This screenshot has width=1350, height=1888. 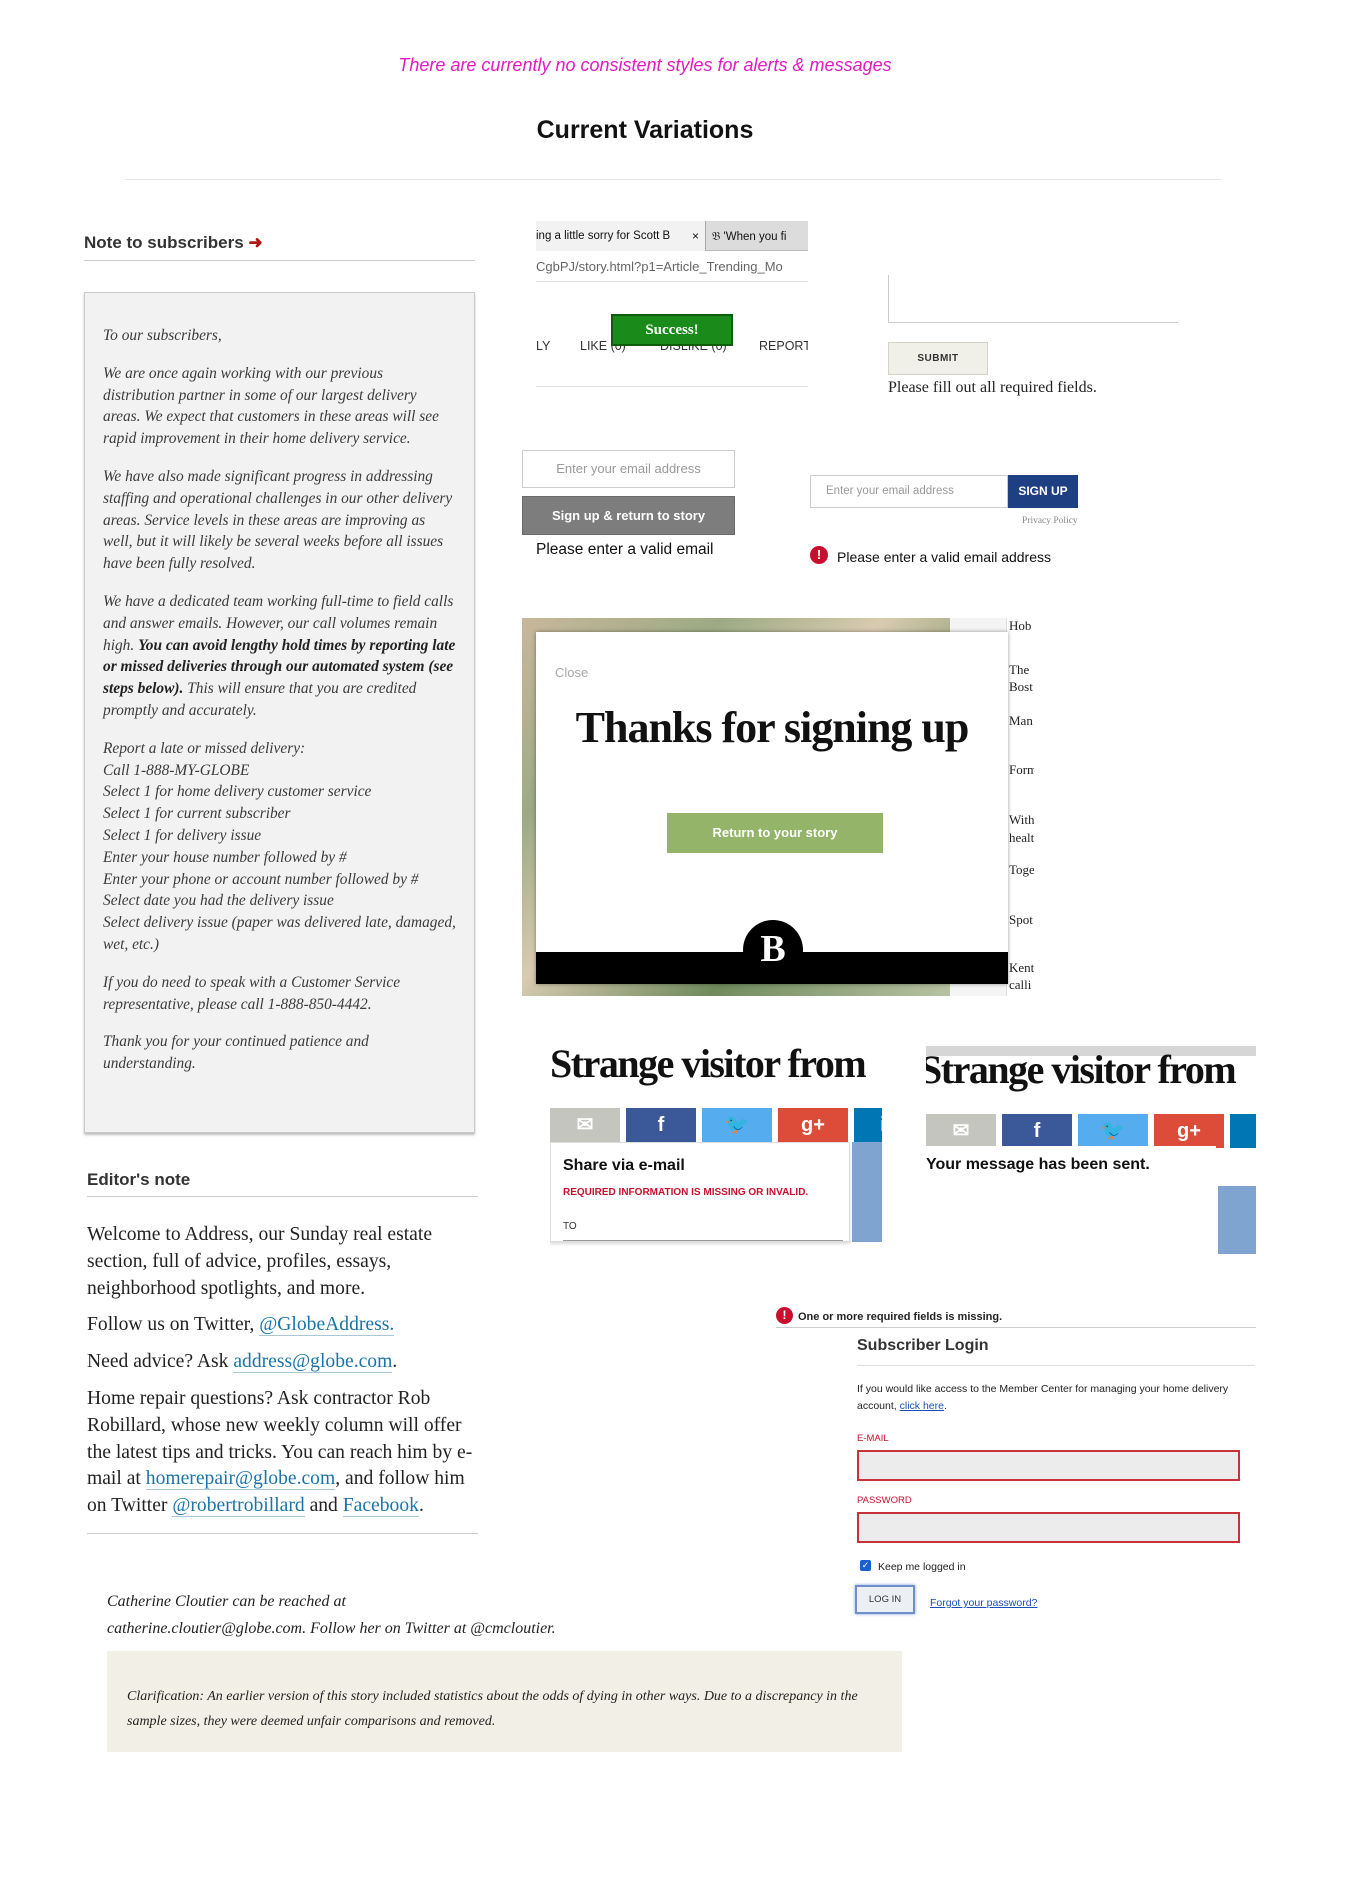 What do you see at coordinates (938, 358) in the screenshot?
I see `submit-button: SUBMIT` at bounding box center [938, 358].